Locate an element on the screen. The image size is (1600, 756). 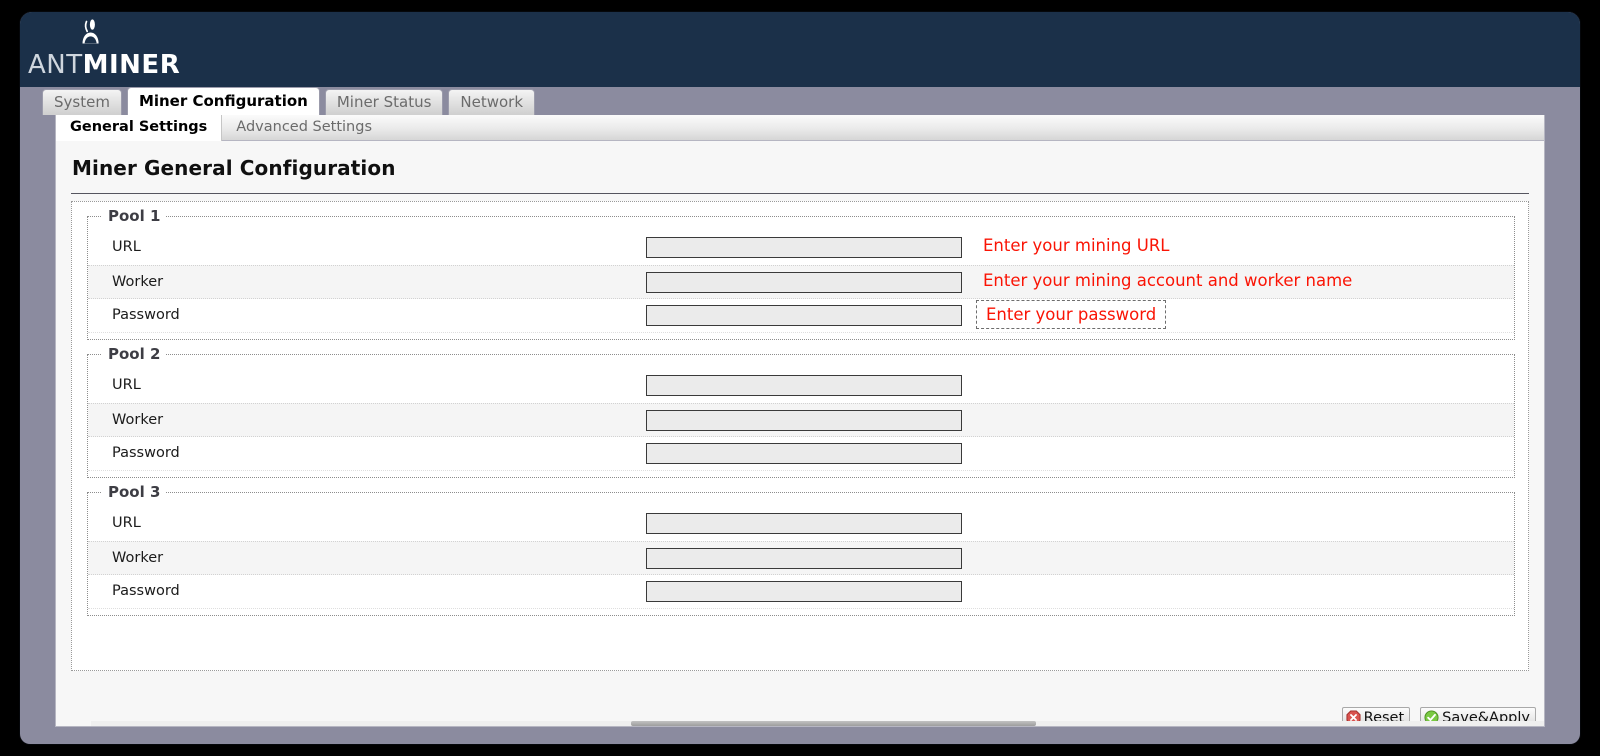
form-row: Password Enter your password is located at coordinates (801, 316).